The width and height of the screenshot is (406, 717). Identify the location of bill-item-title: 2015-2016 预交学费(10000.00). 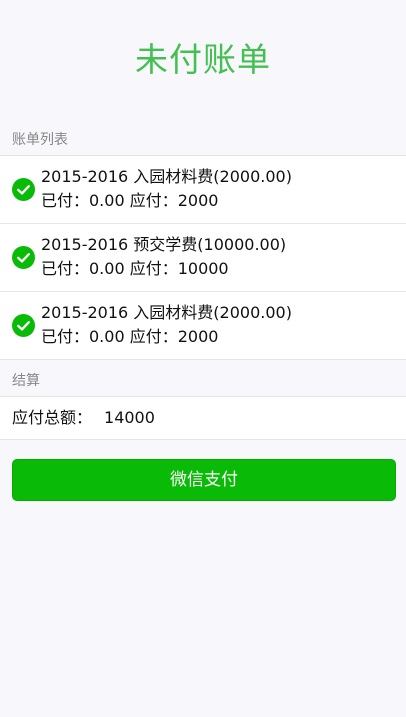
(164, 244).